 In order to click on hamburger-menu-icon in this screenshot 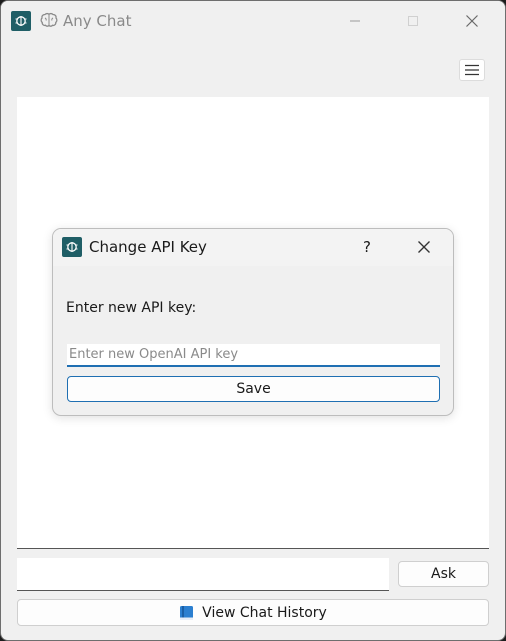, I will do `click(472, 70)`.